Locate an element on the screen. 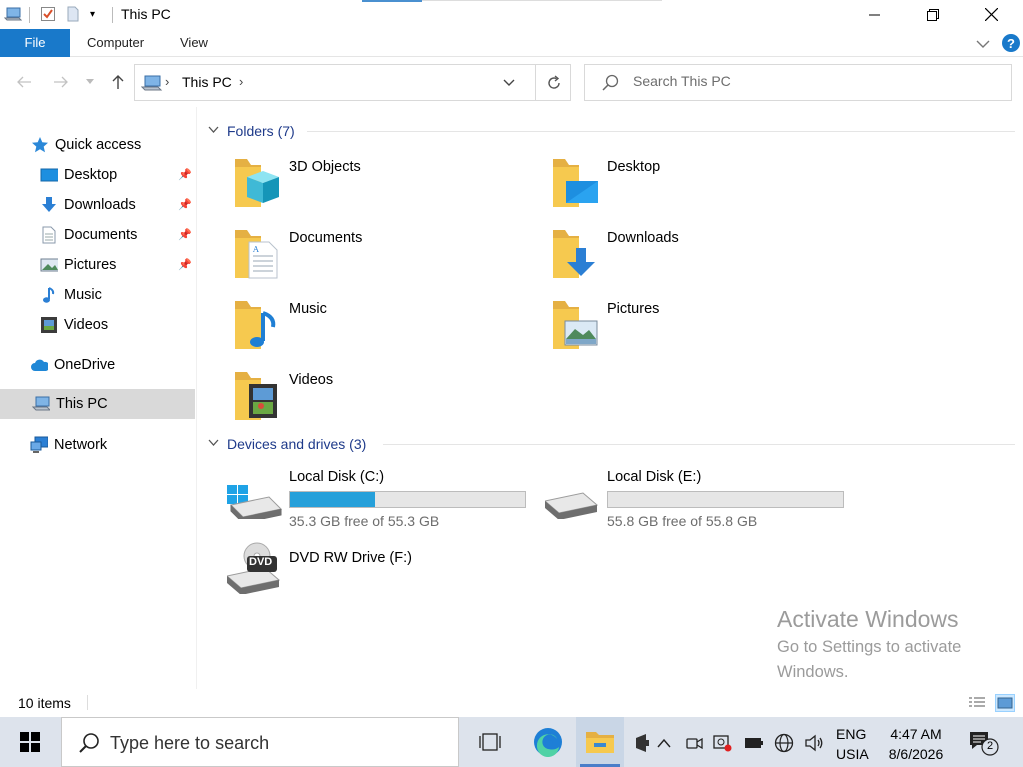 Image resolution: width=1023 pixels, height=767 pixels. tab-view: View is located at coordinates (194, 43).